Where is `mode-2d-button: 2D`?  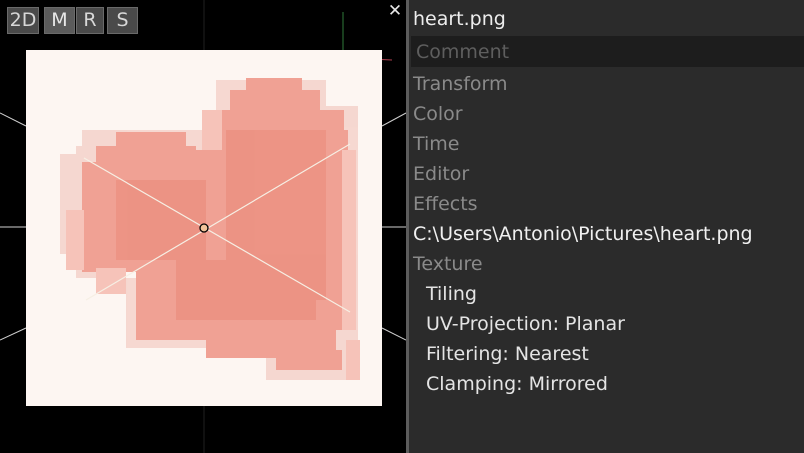 mode-2d-button: 2D is located at coordinates (23, 20).